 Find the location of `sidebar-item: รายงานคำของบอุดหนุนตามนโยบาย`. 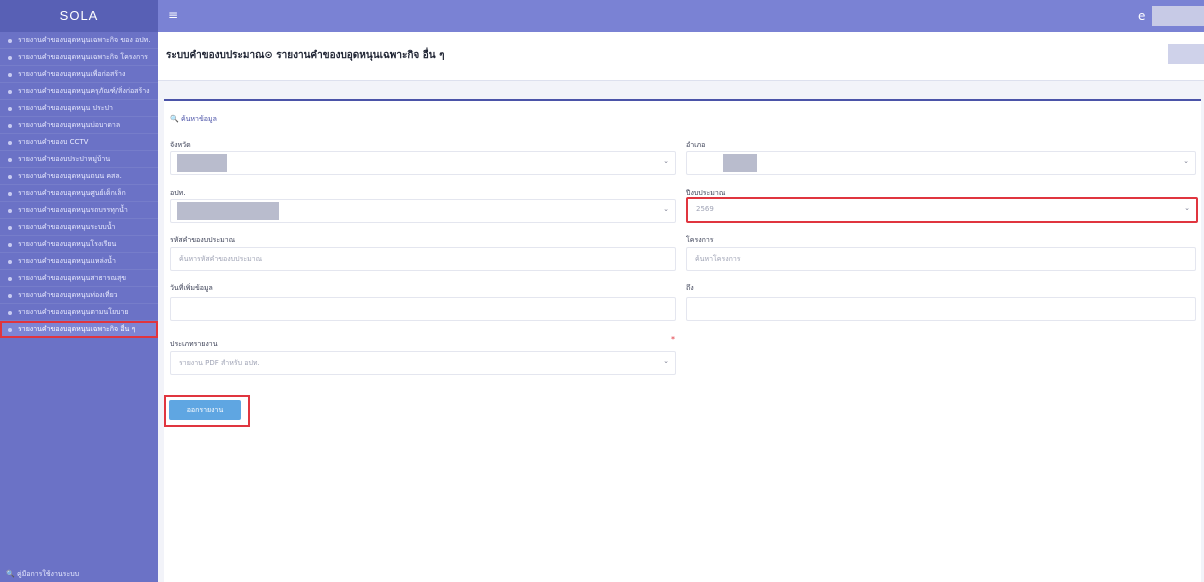

sidebar-item: รายงานคำของบอุดหนุนตามนโยบาย is located at coordinates (79, 312).